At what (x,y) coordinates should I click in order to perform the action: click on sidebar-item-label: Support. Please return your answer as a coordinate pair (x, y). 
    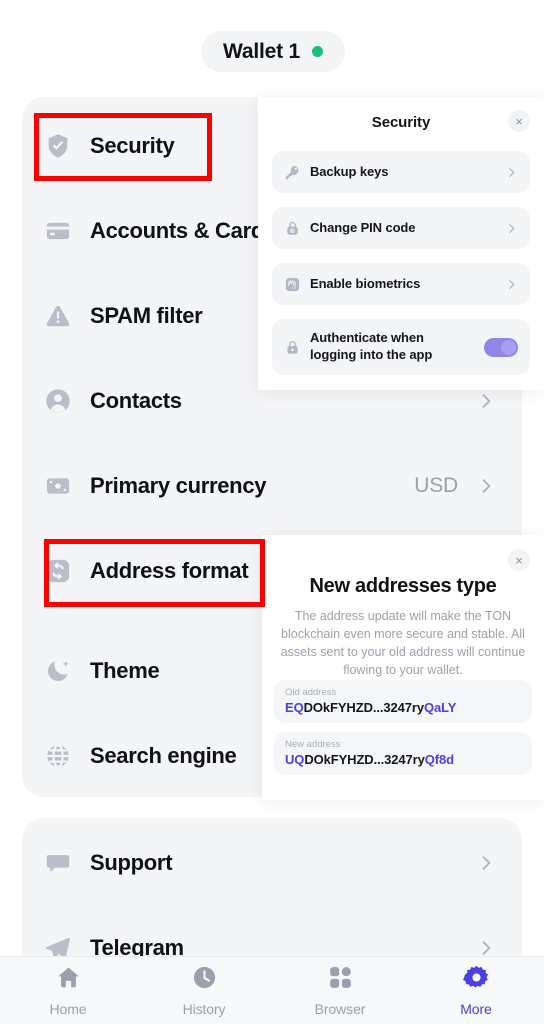
    Looking at the image, I should click on (131, 862).